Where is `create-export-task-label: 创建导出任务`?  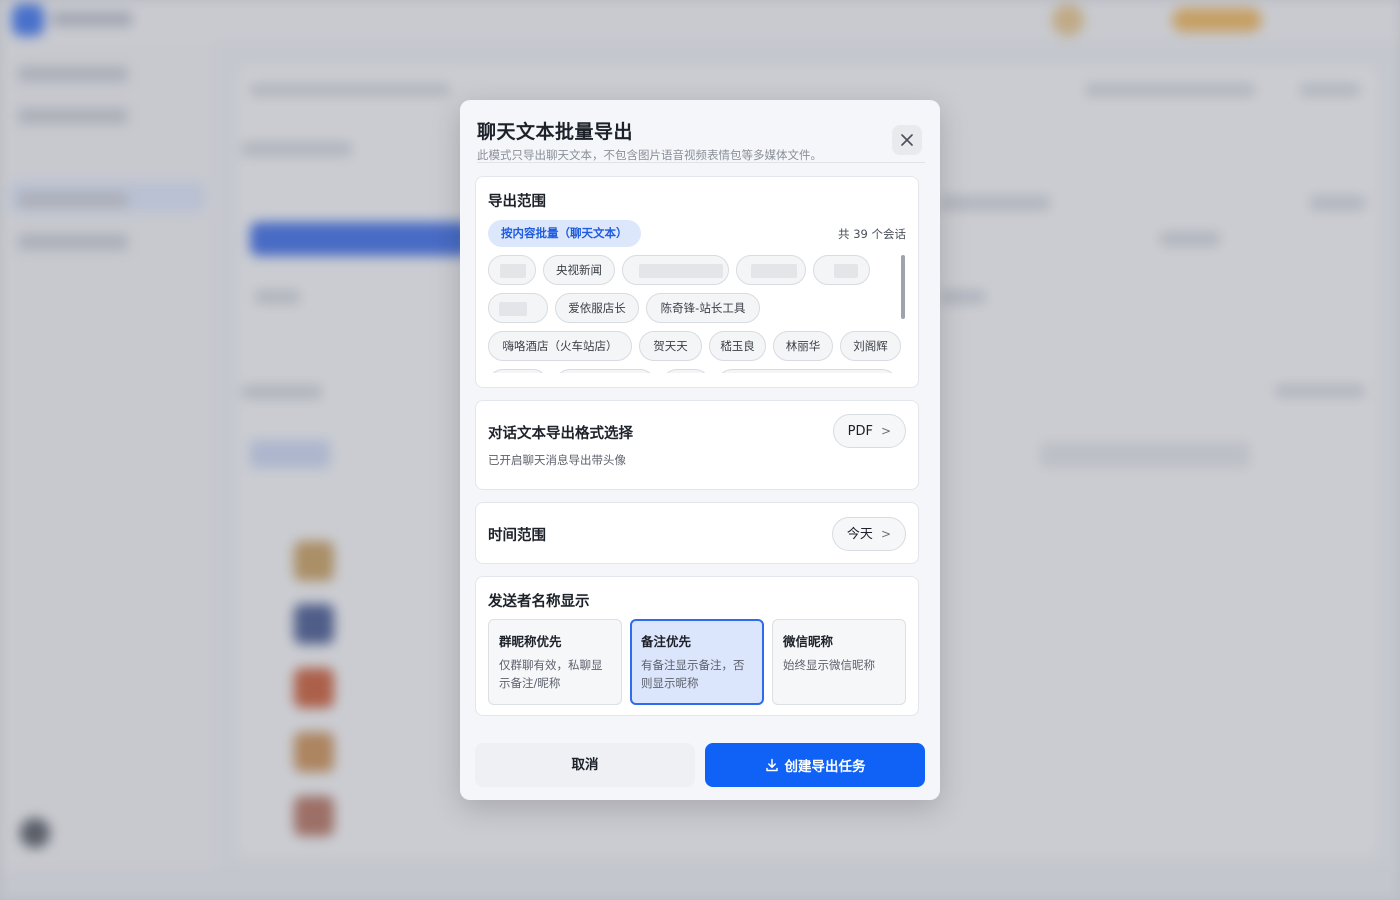 create-export-task-label: 创建导出任务 is located at coordinates (825, 767).